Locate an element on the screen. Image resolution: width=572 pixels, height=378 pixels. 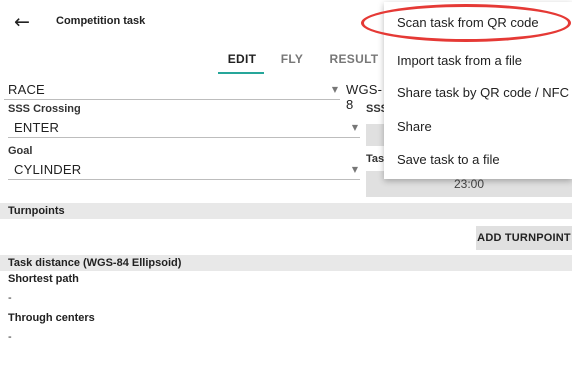
turnpoints-header-label: Turnpoints is located at coordinates (36, 211).